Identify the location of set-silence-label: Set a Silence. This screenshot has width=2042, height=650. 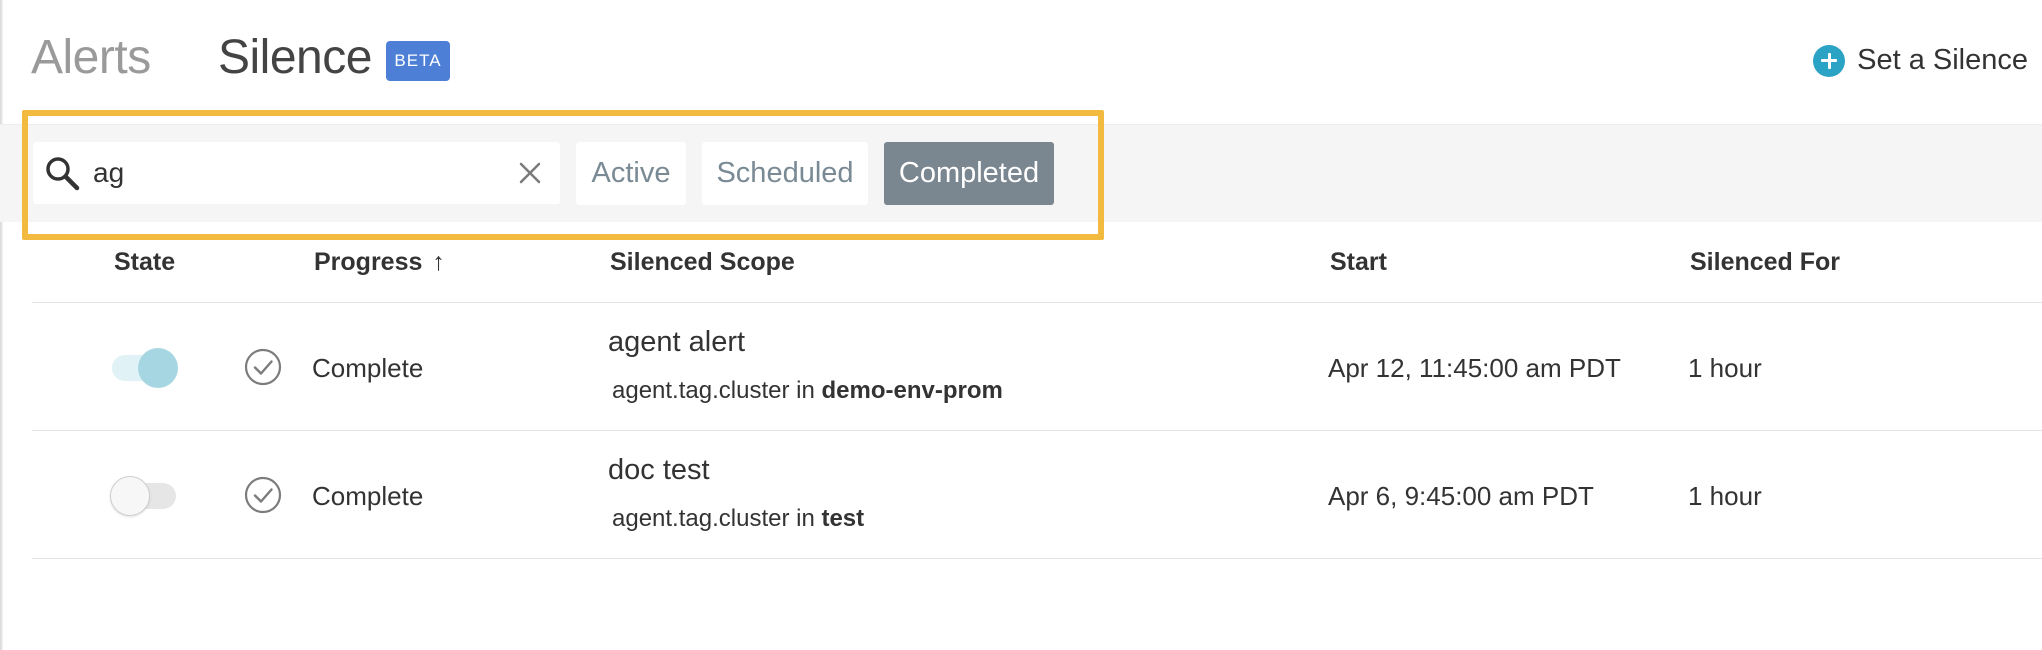
(1942, 60).